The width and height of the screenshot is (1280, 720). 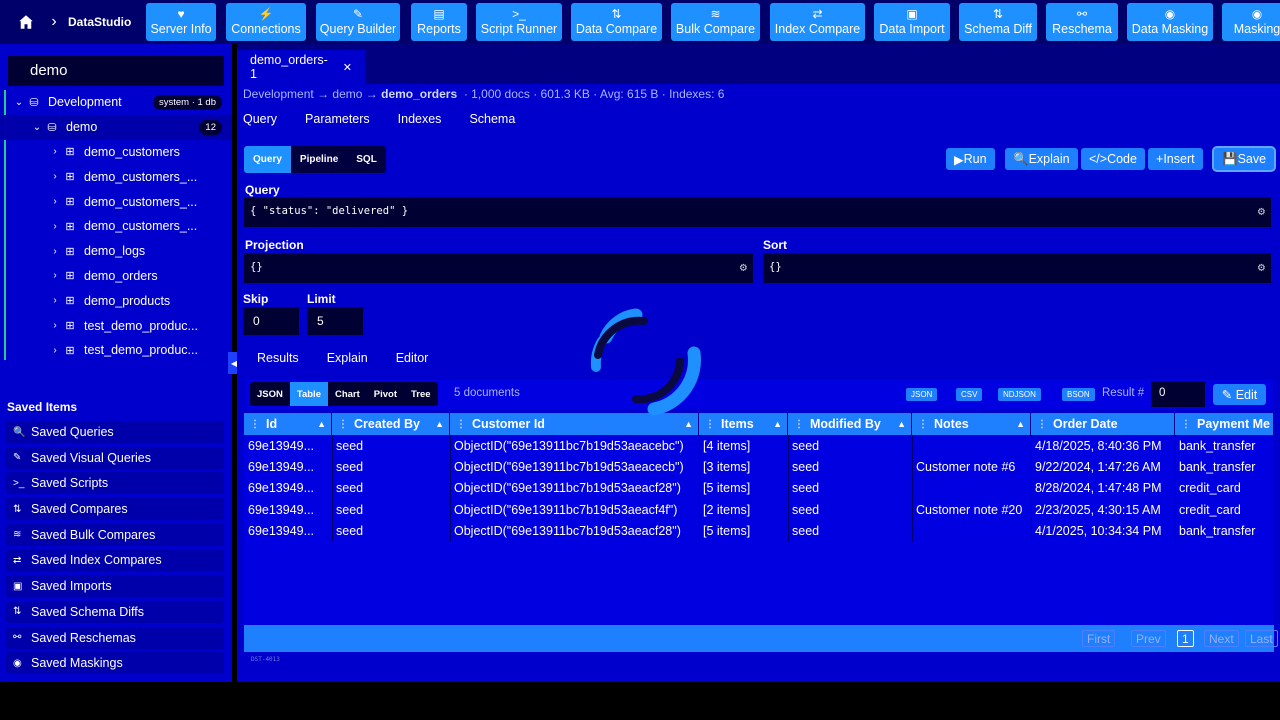 I want to click on sidebar-item-saved-reschemas: ⚯ Saved Reschemas, so click(x=115, y=637).